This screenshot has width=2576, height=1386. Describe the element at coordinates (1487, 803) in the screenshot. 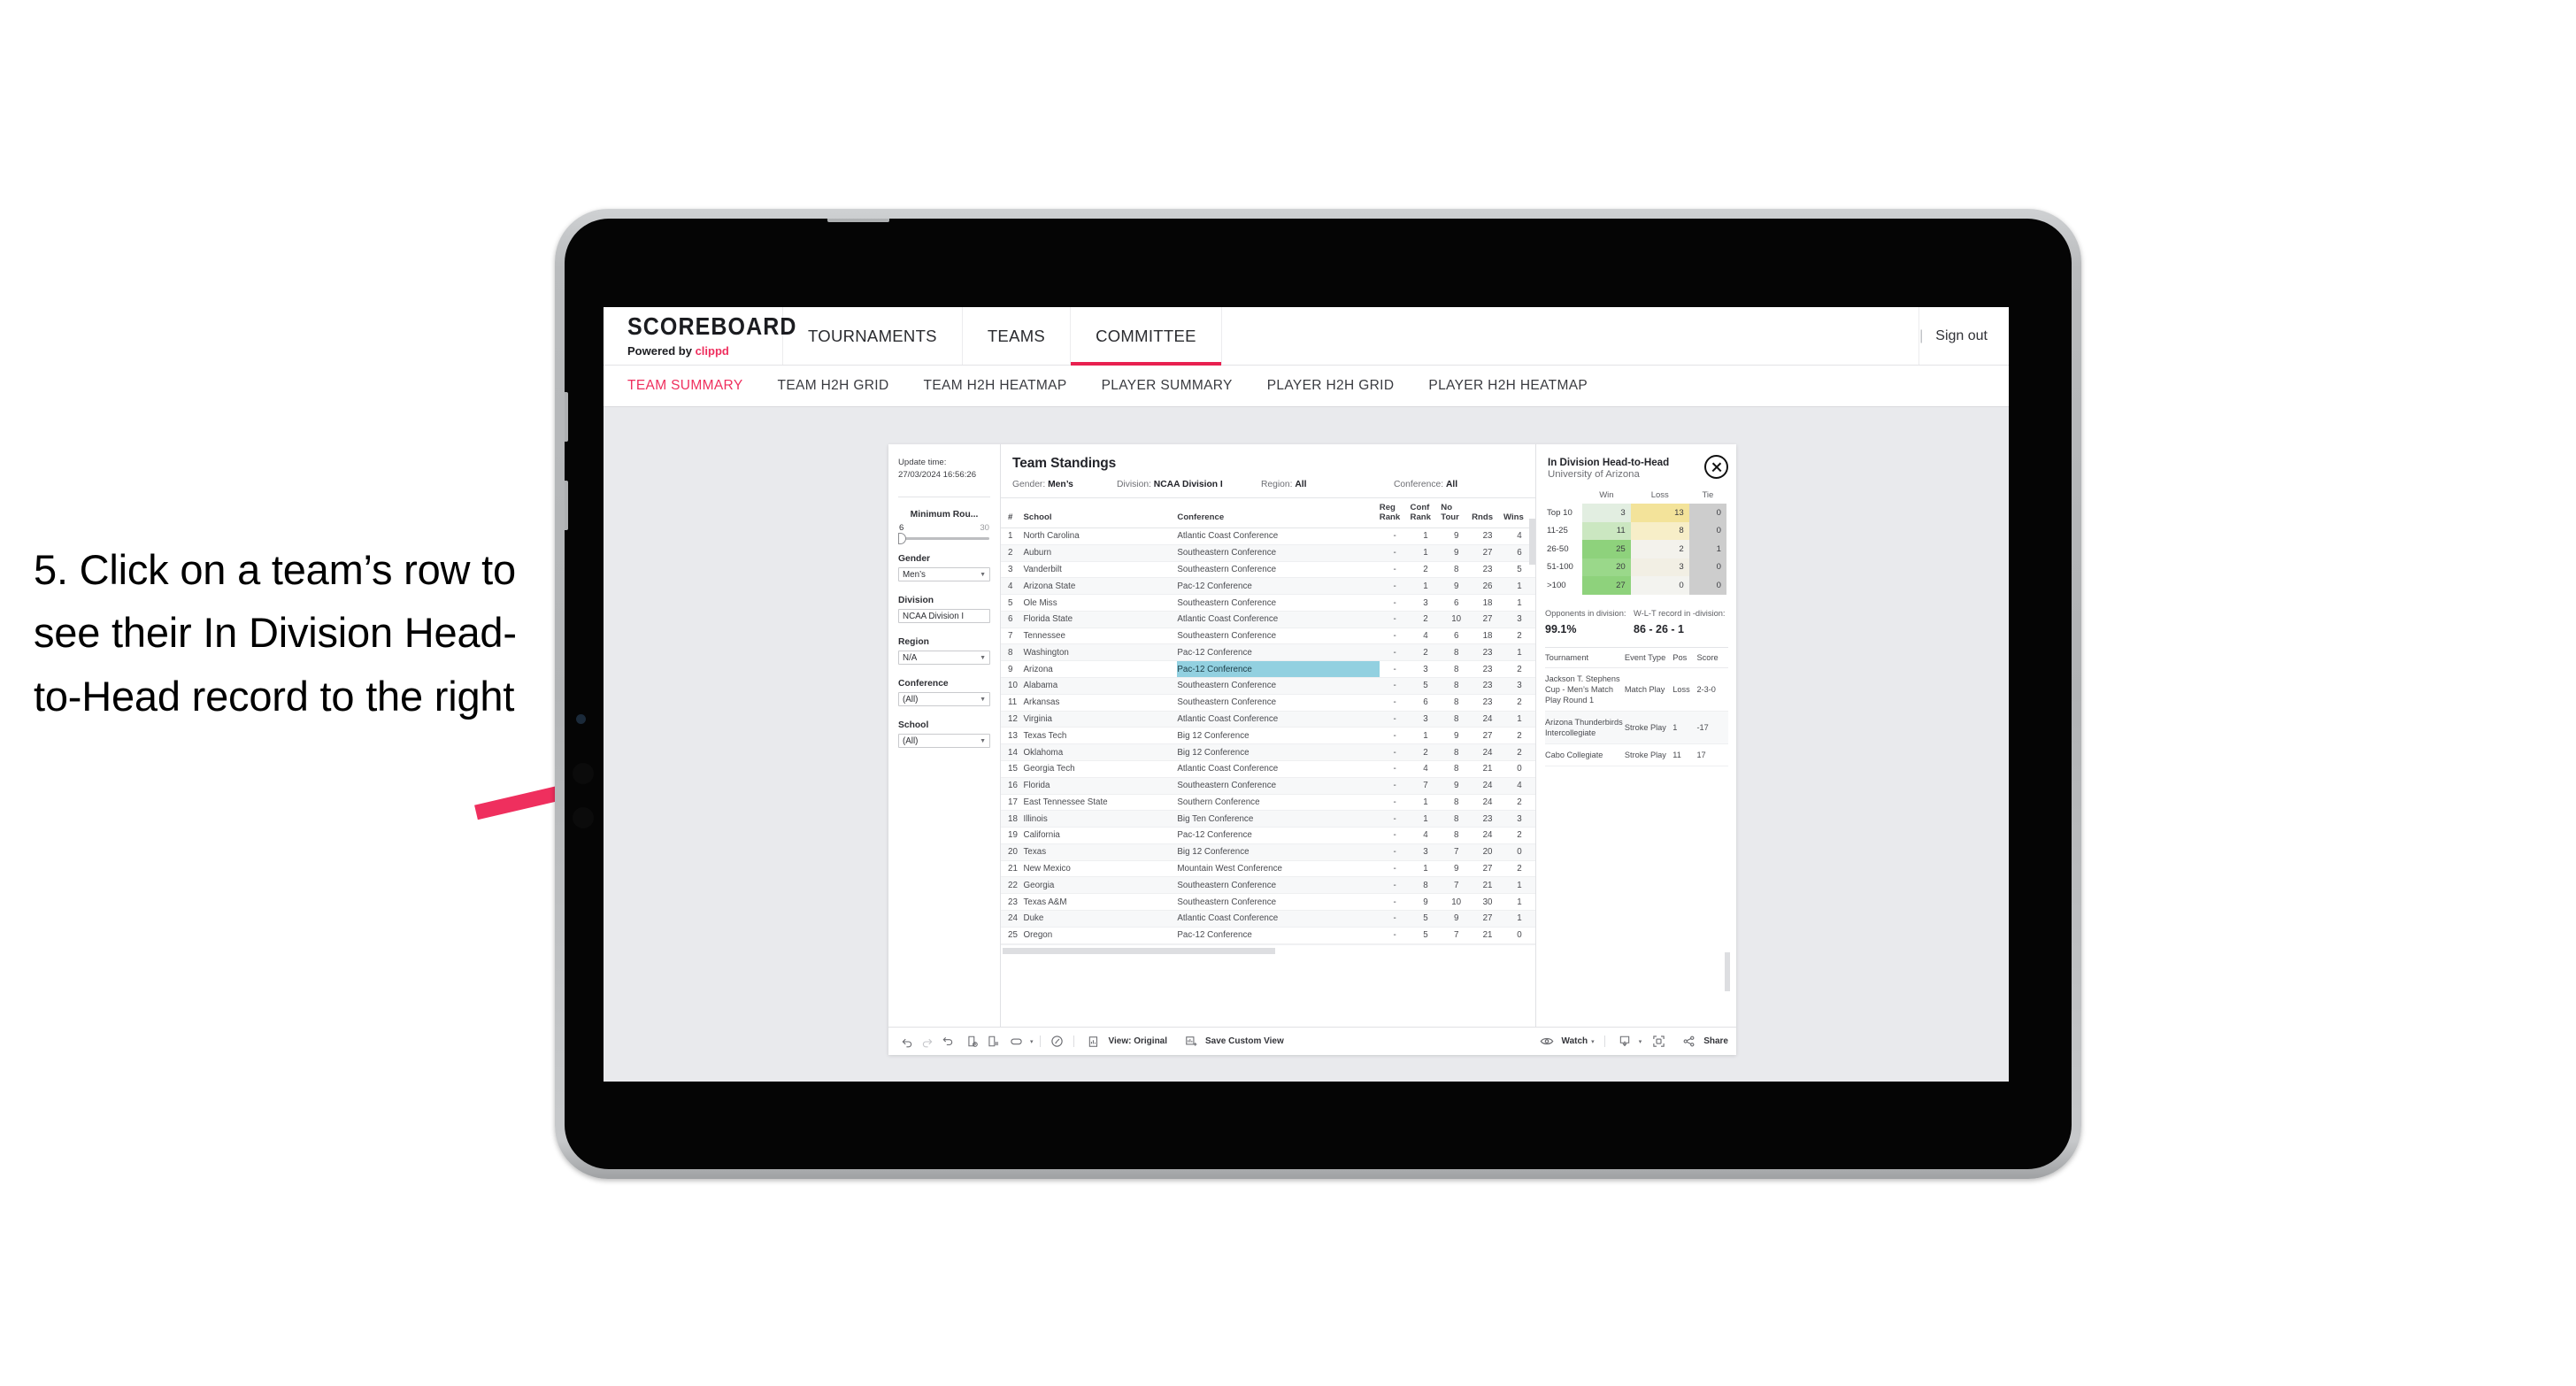

I see `cell-rnds: 24` at that location.